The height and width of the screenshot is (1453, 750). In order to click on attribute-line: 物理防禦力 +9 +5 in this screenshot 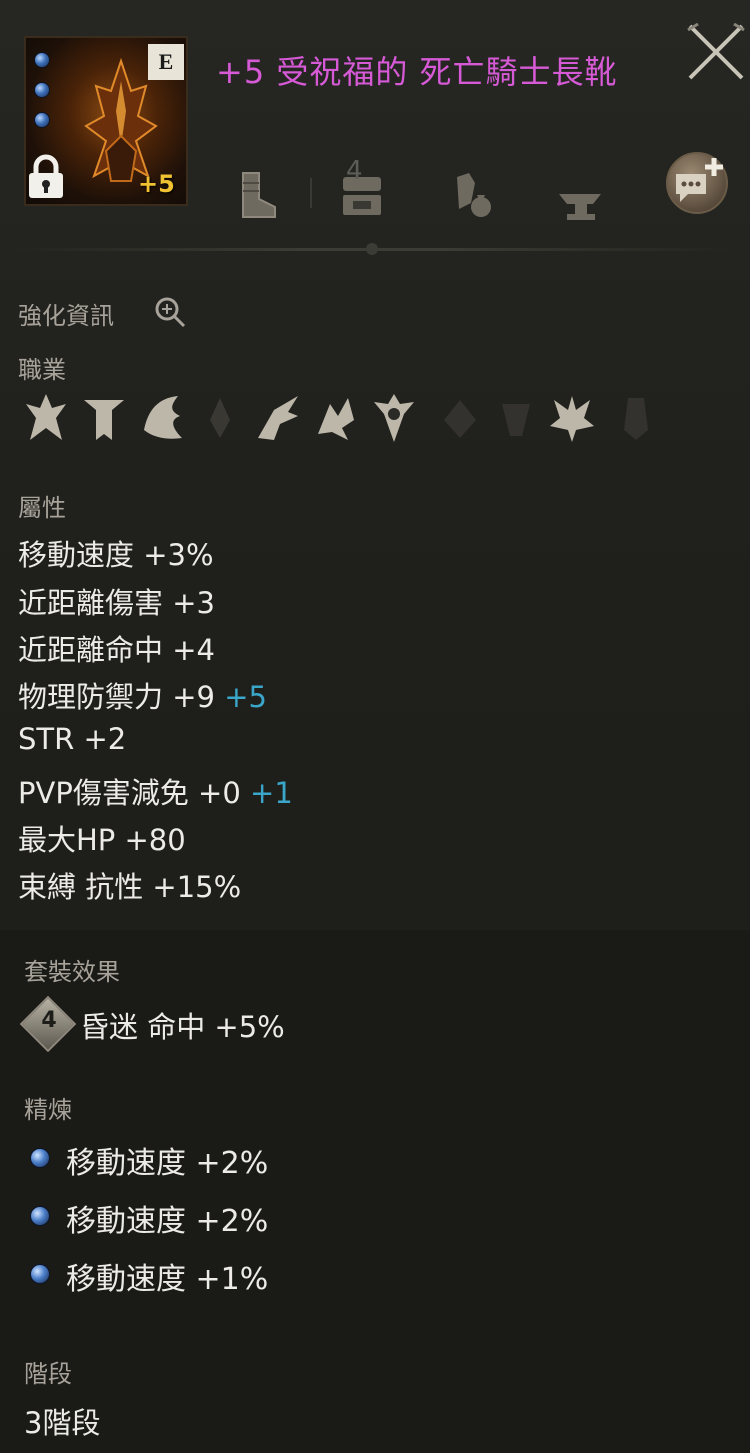, I will do `click(142, 697)`.